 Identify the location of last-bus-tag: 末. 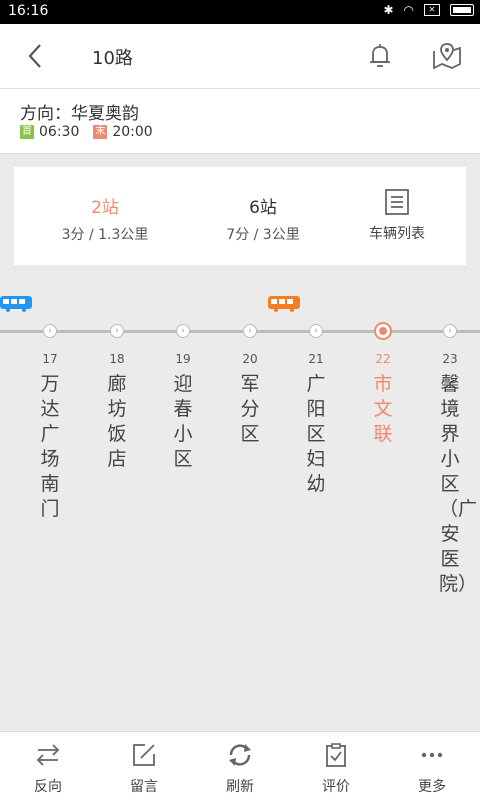
(100, 132).